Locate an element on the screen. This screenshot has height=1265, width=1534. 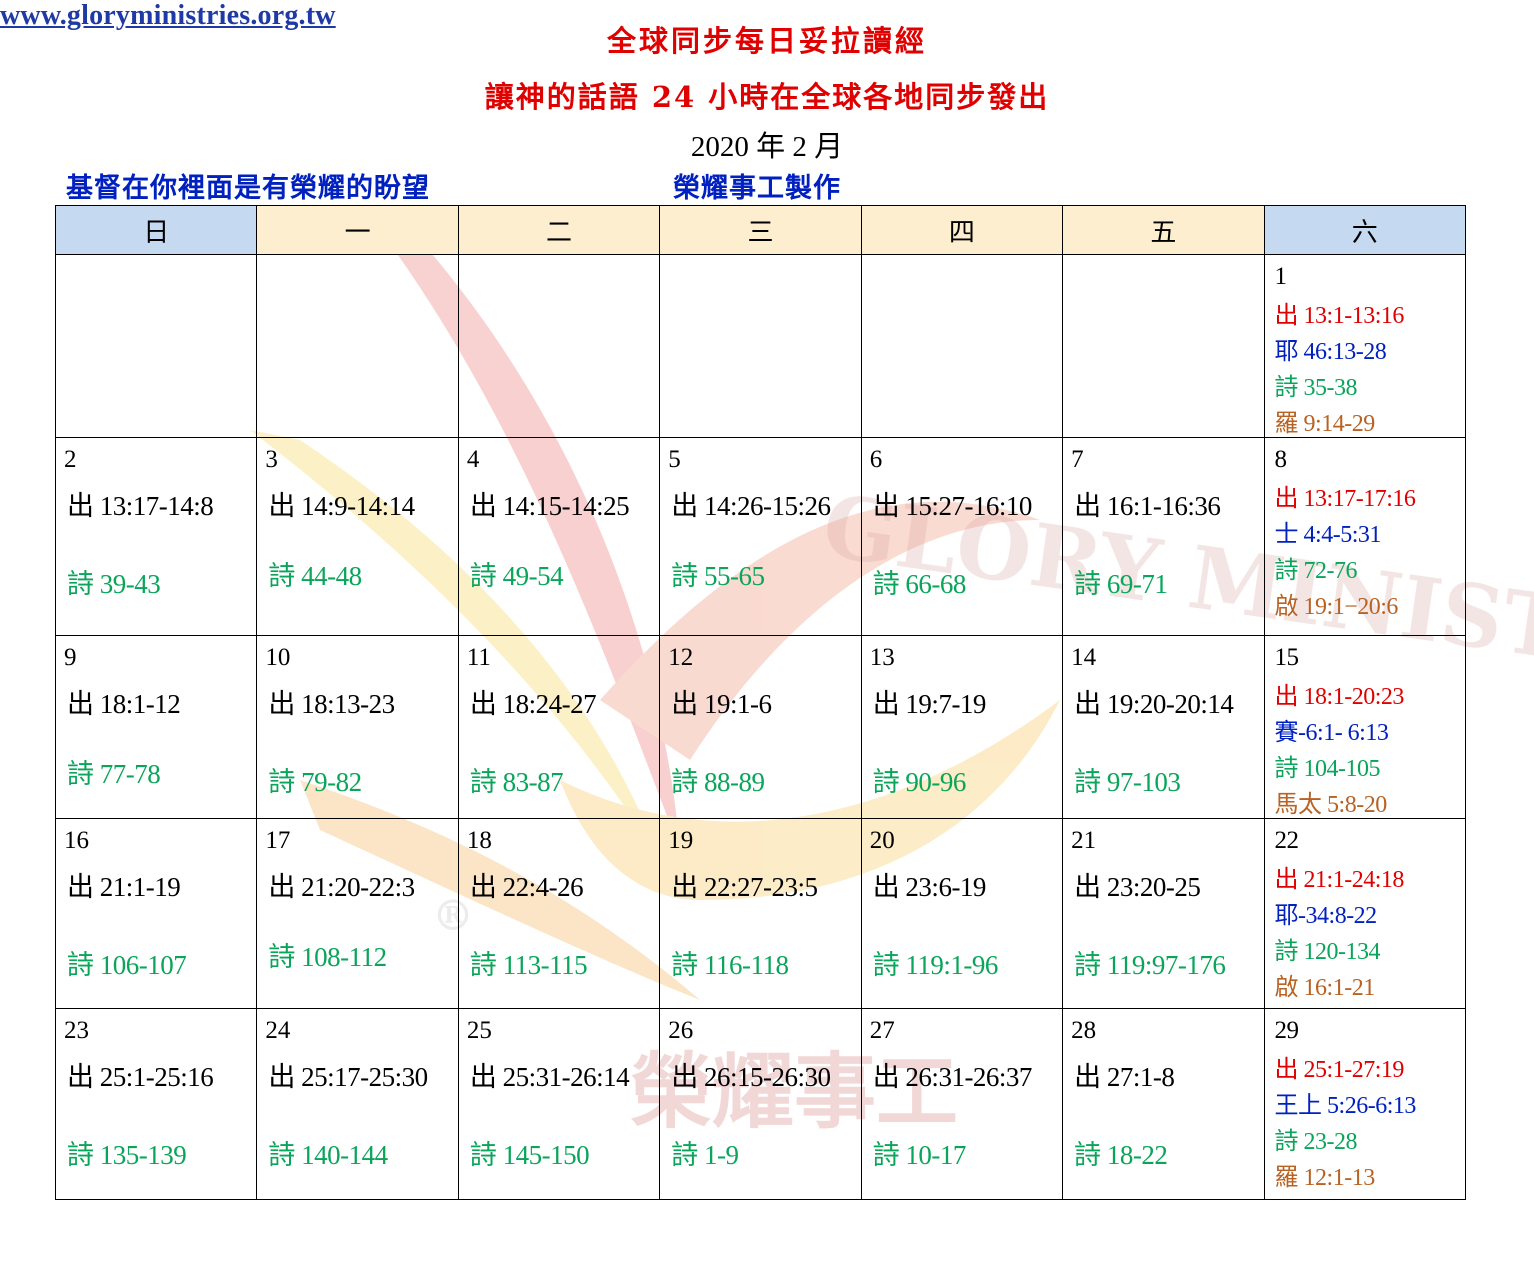
haftarah-reading: 耶-34:8-22 is located at coordinates (1326, 916).